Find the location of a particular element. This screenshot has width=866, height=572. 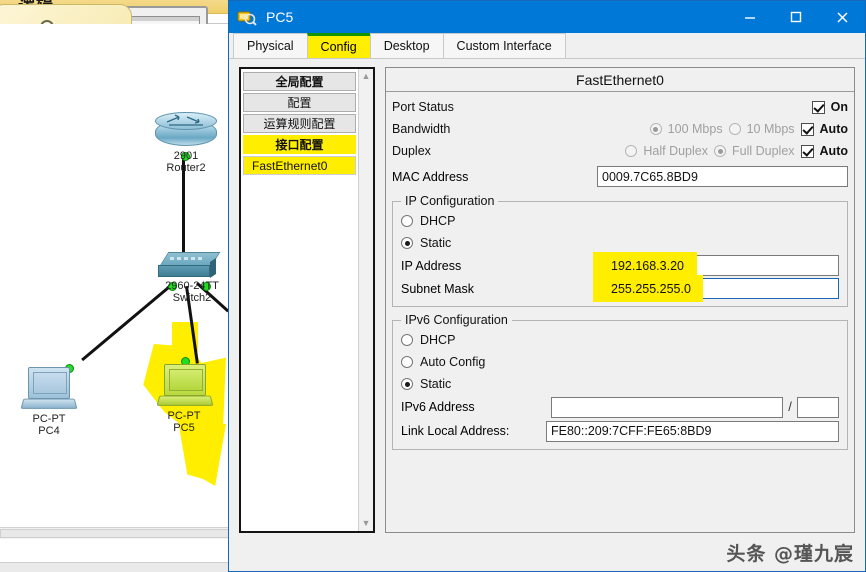

ipv4-dhcp-label: DHCP is located at coordinates (438, 221).